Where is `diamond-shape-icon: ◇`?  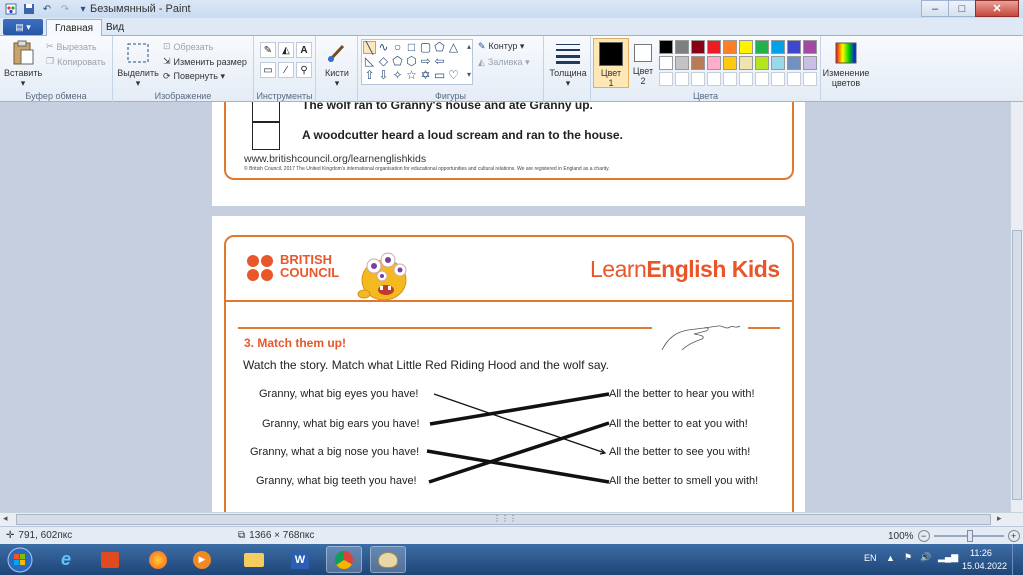 diamond-shape-icon: ◇ is located at coordinates (383, 61).